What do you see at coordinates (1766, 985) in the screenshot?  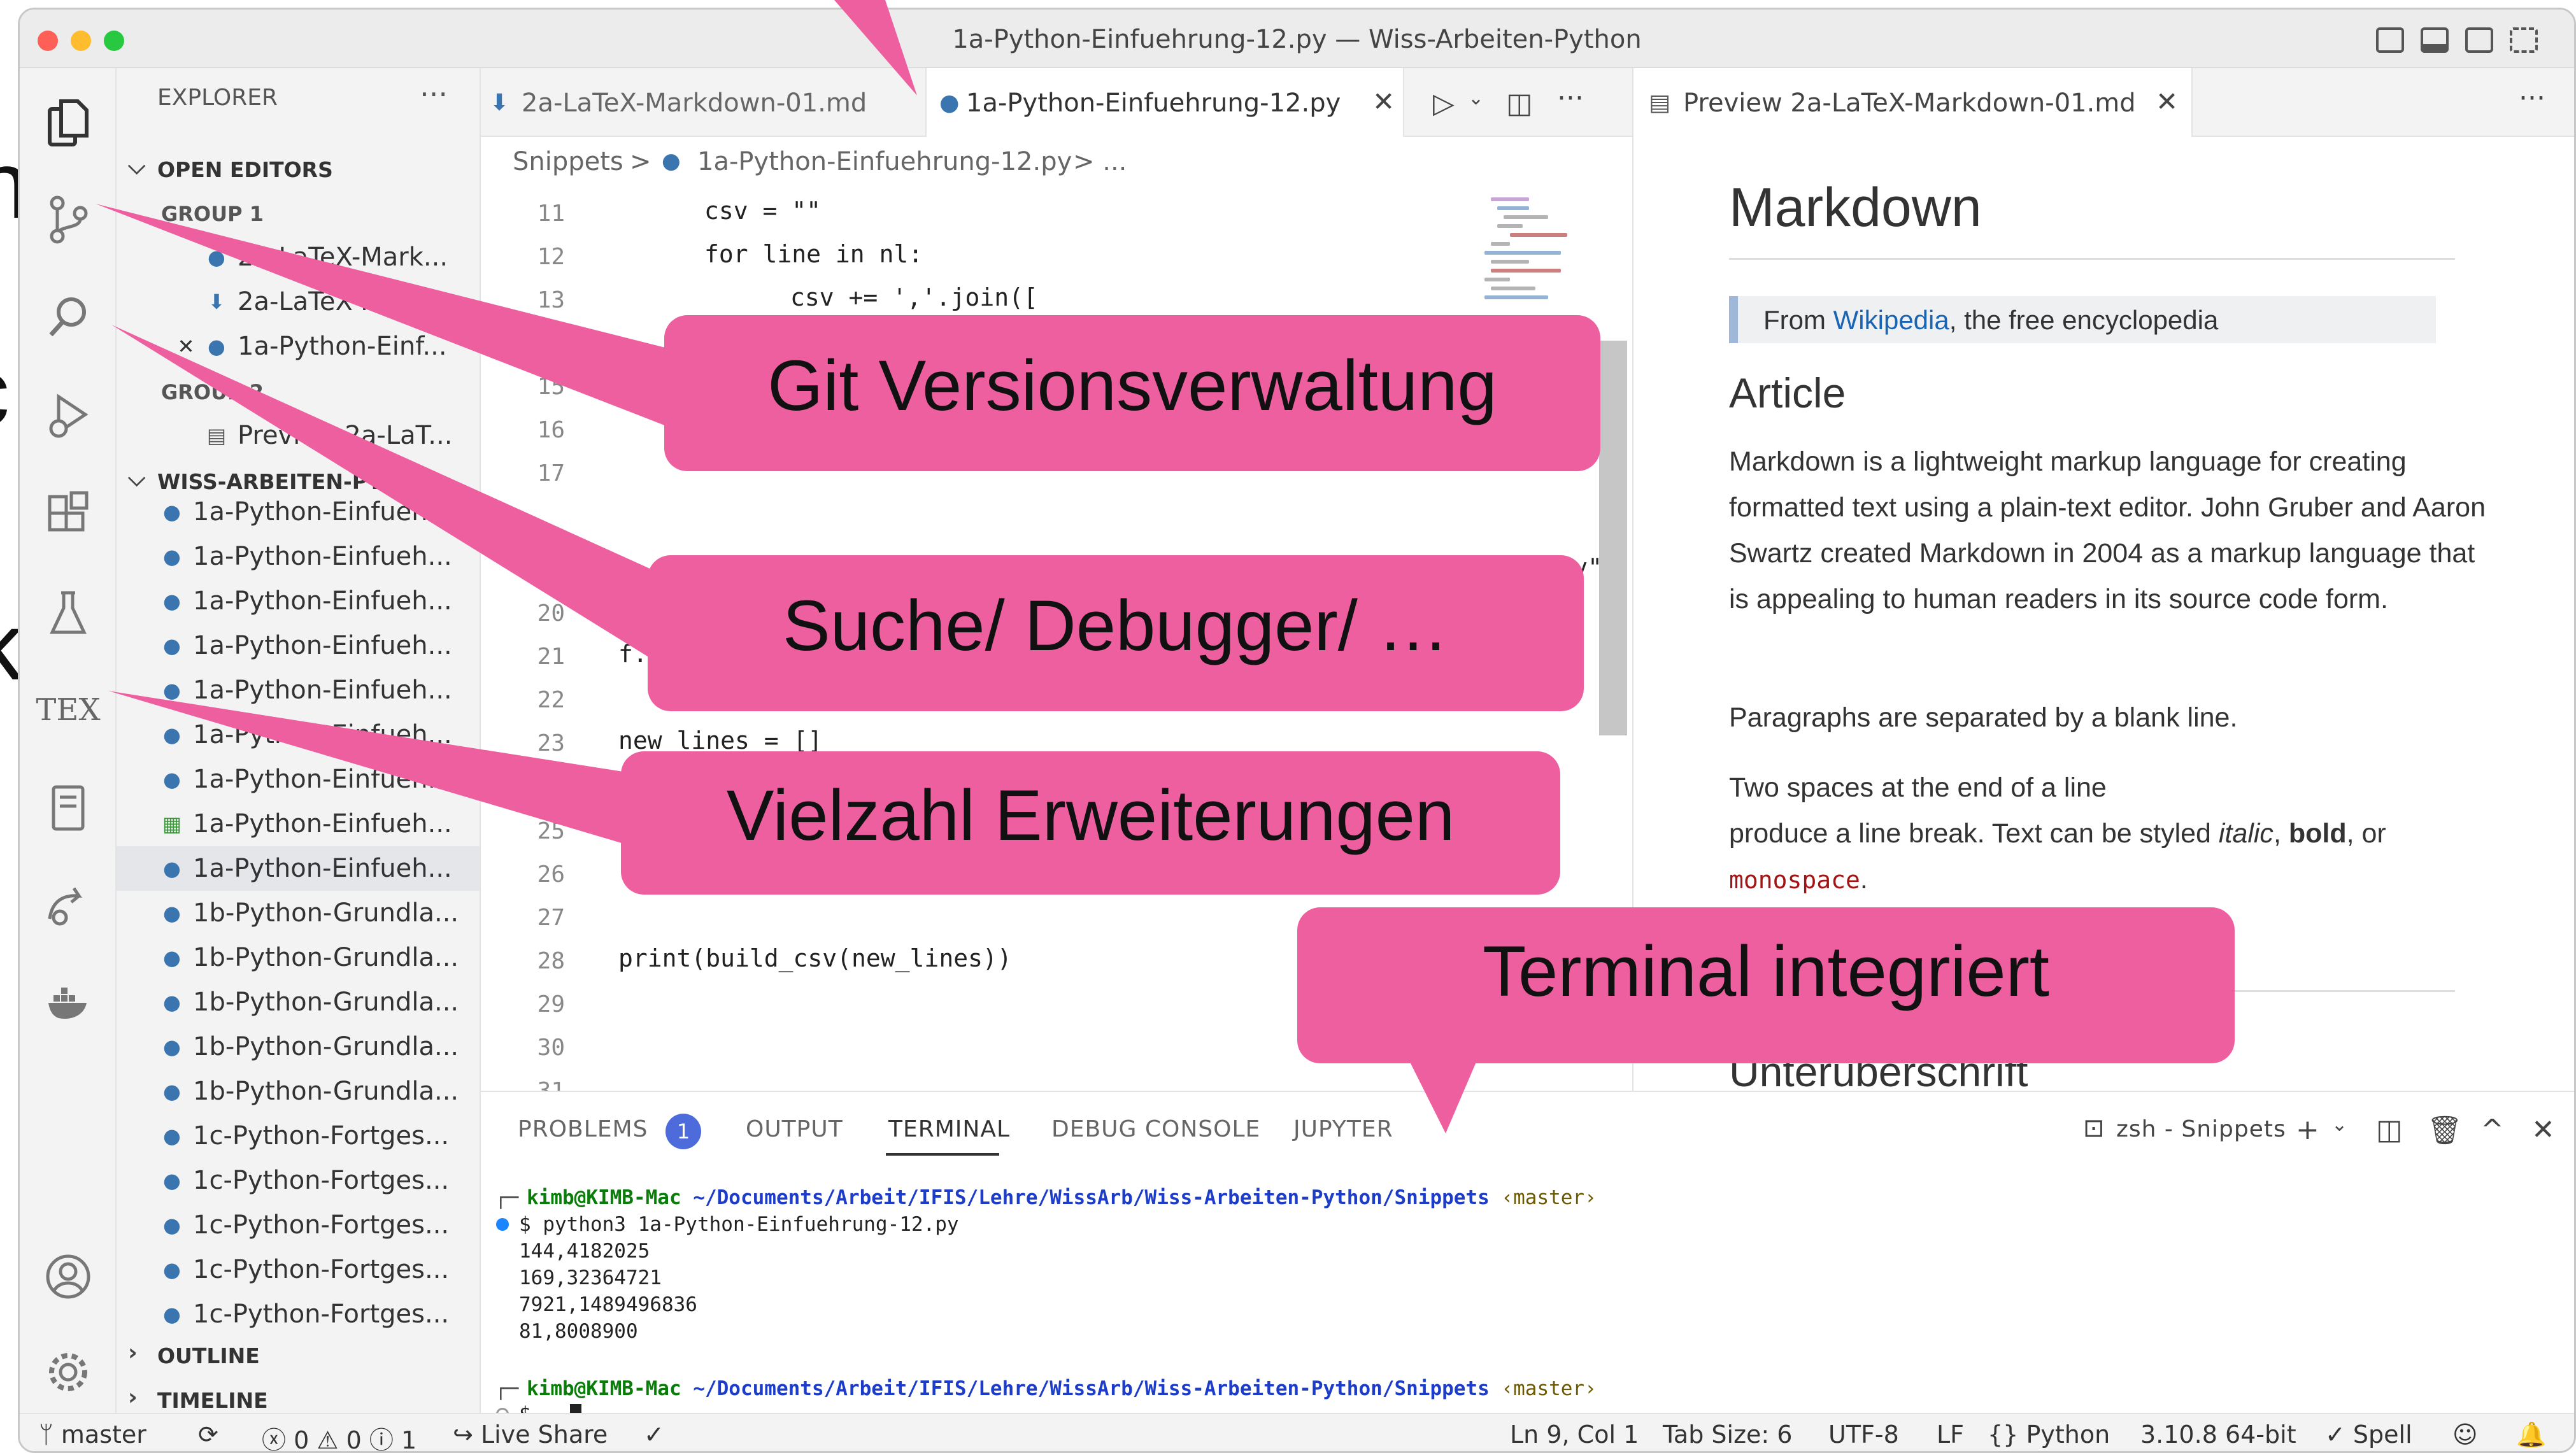 I see `callout-terminal: Terminal integriert` at bounding box center [1766, 985].